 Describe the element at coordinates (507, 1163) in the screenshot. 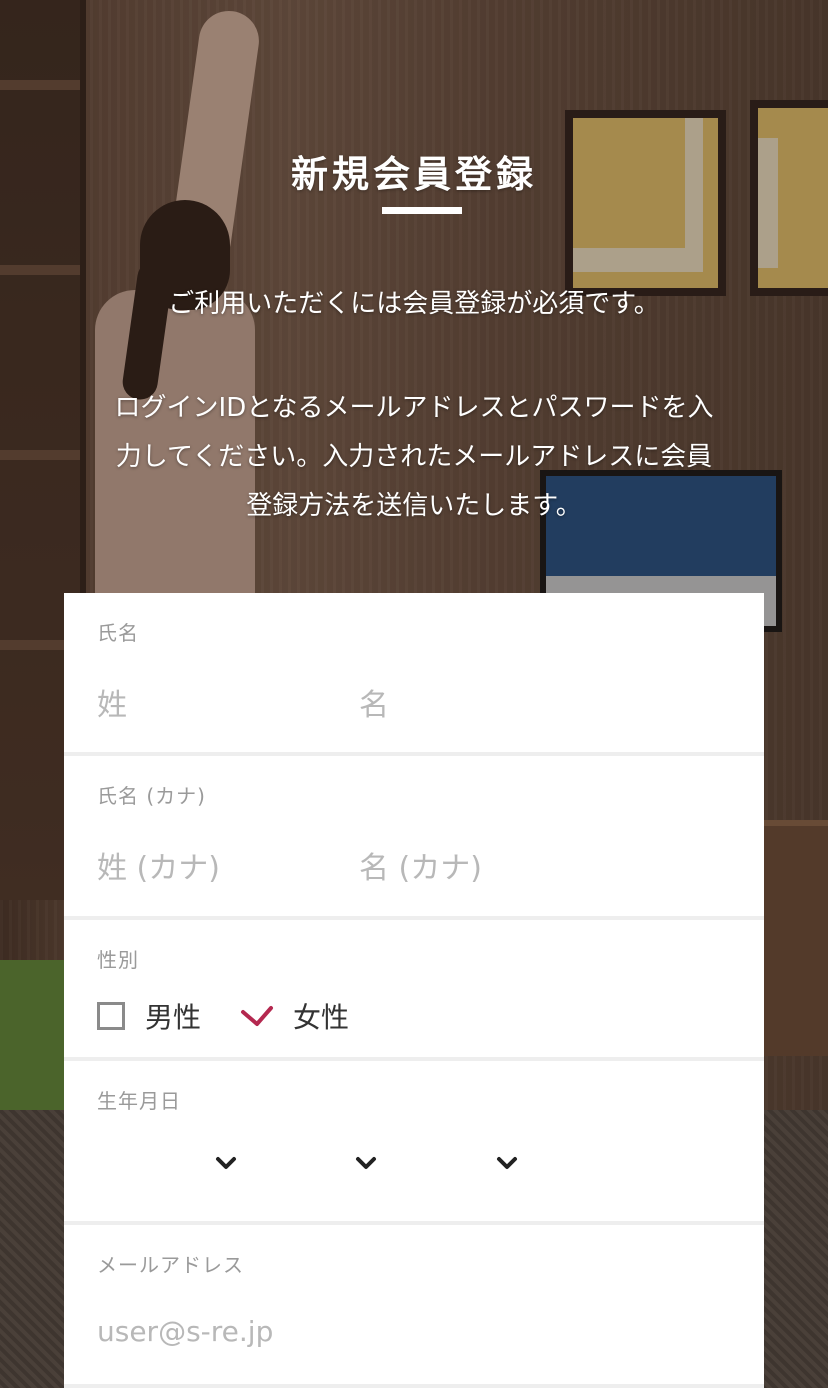

I see `day-select-chevron-down-icon` at that location.